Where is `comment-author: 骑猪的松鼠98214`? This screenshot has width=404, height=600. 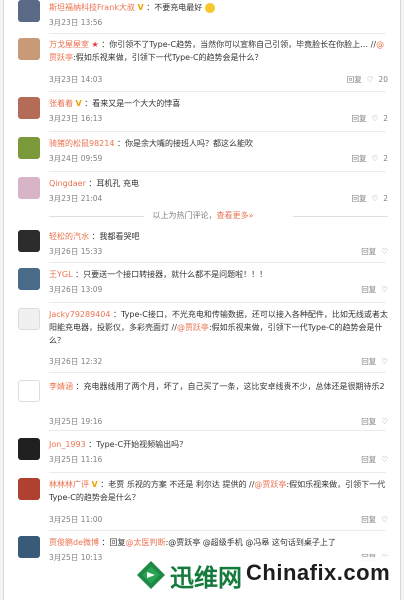 comment-author: 骑猪的松鼠98214 is located at coordinates (81, 143).